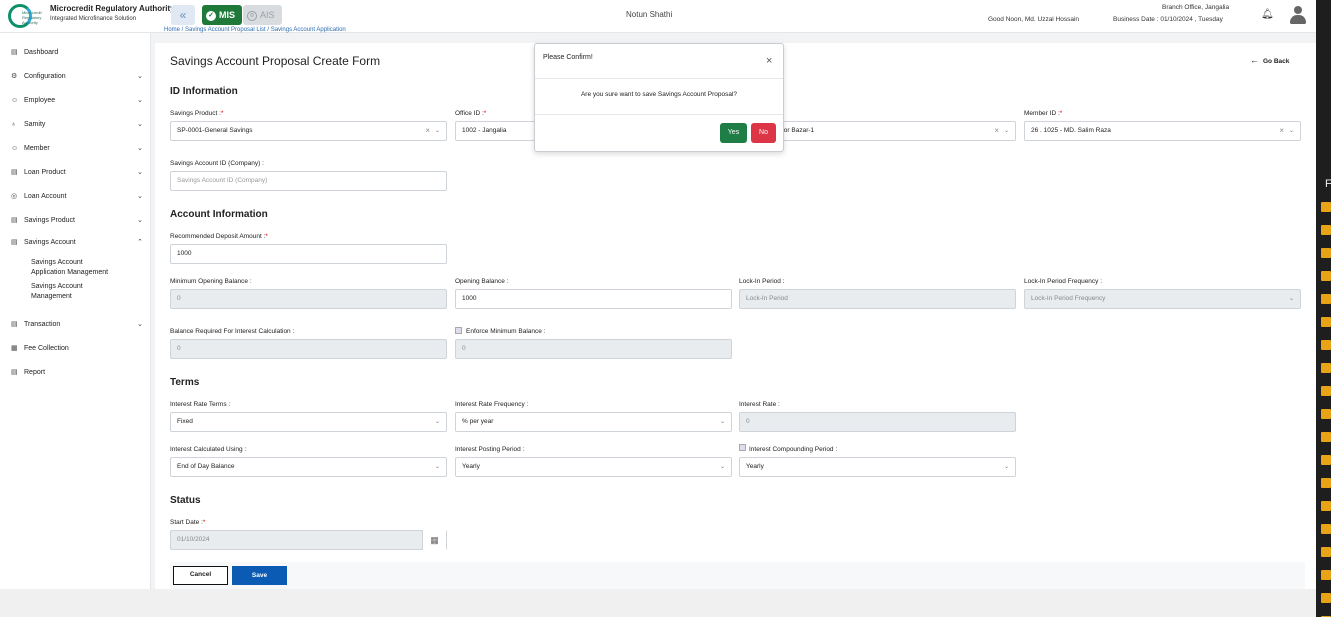 This screenshot has width=1331, height=617. What do you see at coordinates (733, 133) in the screenshot?
I see `confirm-yes-button: Yes` at bounding box center [733, 133].